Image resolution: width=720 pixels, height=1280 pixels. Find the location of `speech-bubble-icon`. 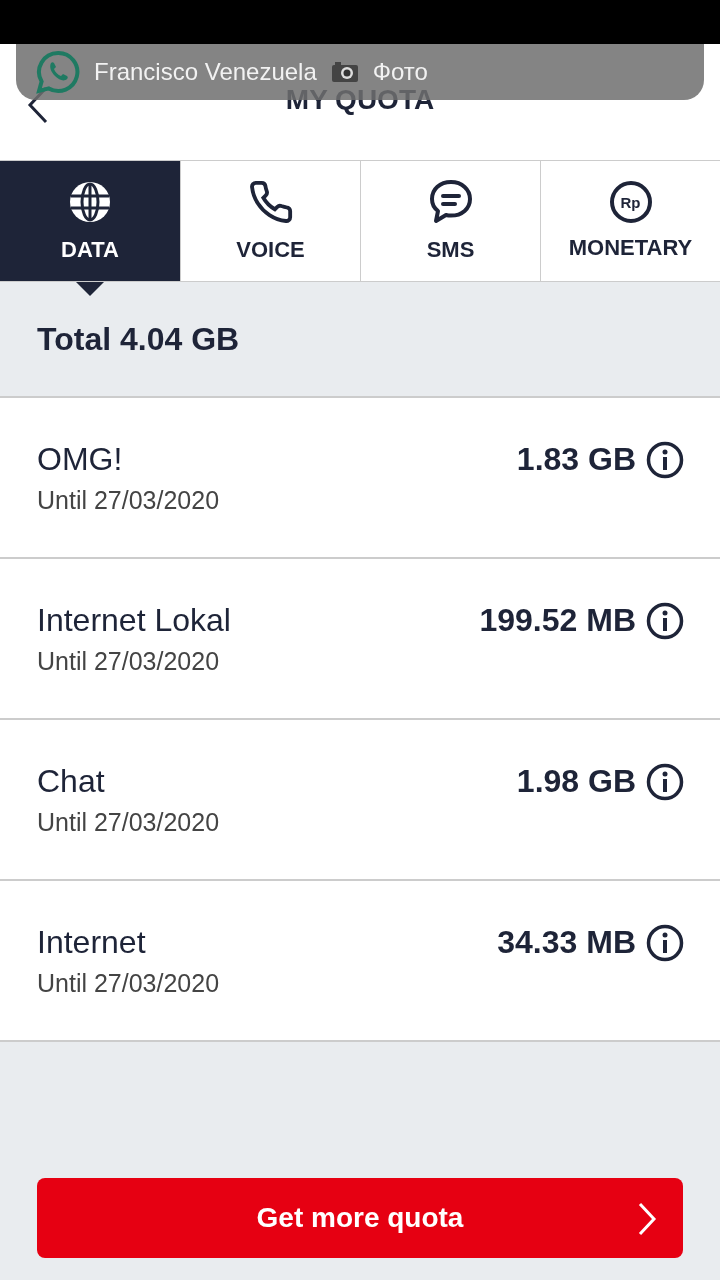

speech-bubble-icon is located at coordinates (450, 202).